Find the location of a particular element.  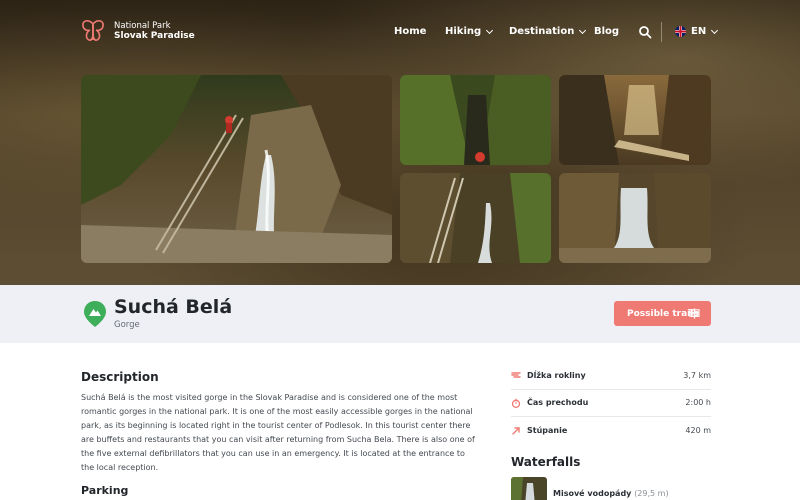

stat-value: 2:00 h is located at coordinates (698, 403).